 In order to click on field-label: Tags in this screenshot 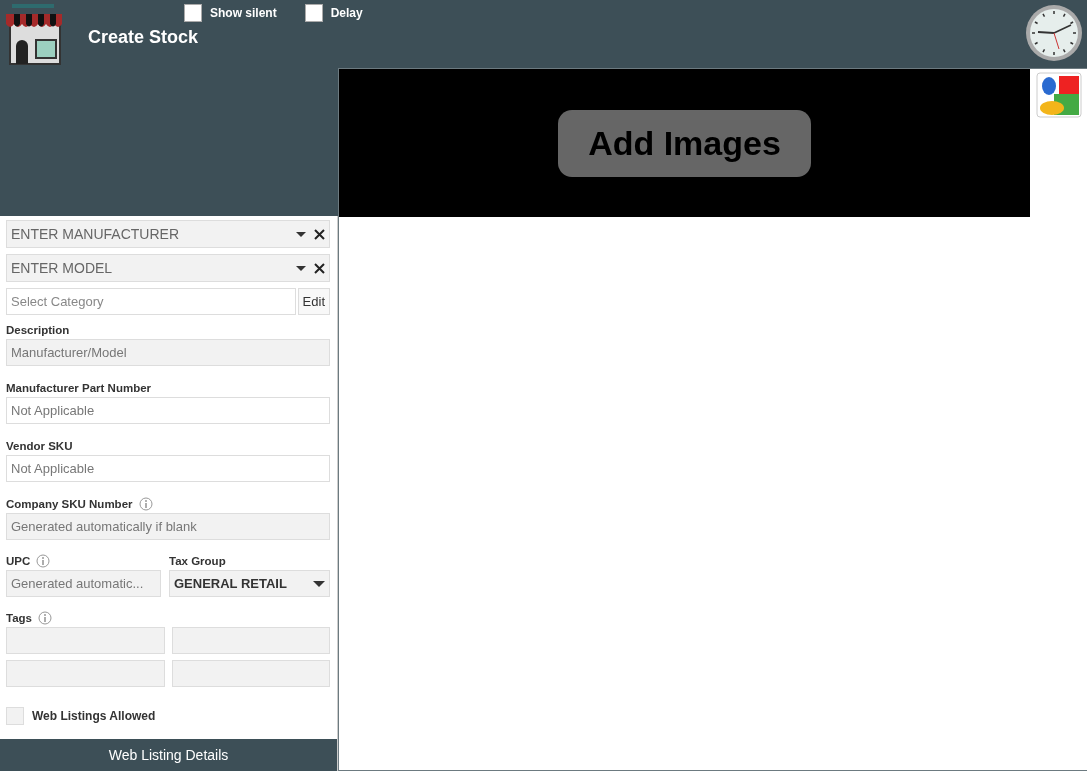, I will do `click(19, 618)`.